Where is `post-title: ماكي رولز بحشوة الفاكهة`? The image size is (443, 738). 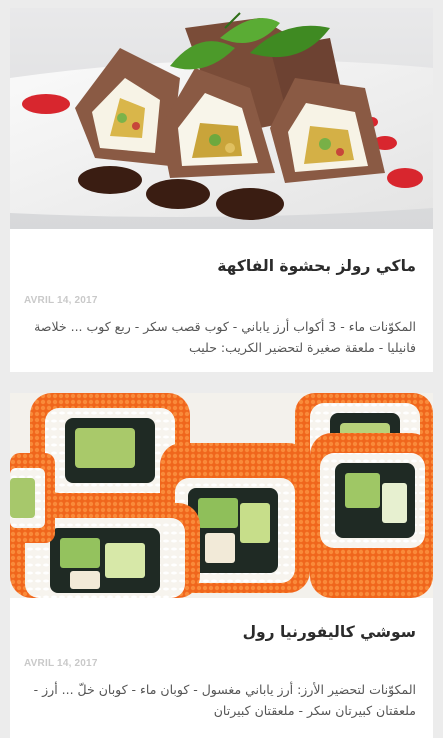 post-title: ماكي رولز بحشوة الفاكهة is located at coordinates (221, 266).